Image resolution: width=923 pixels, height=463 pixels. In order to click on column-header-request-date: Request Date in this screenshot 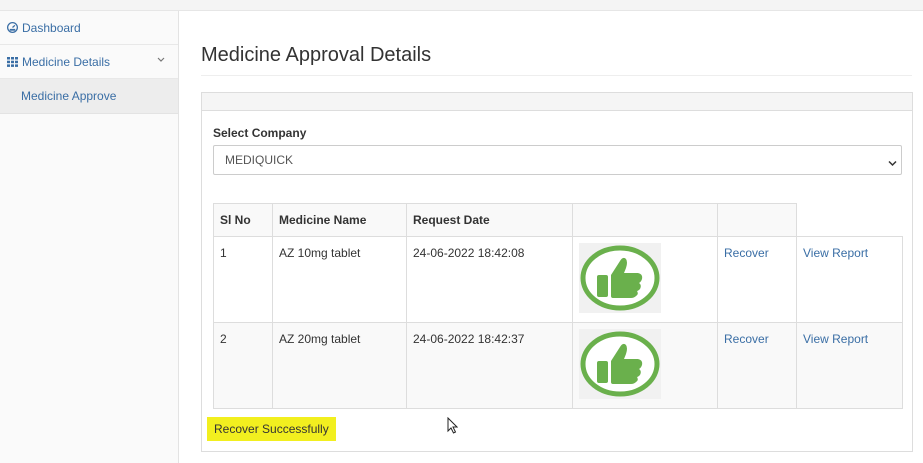, I will do `click(489, 220)`.